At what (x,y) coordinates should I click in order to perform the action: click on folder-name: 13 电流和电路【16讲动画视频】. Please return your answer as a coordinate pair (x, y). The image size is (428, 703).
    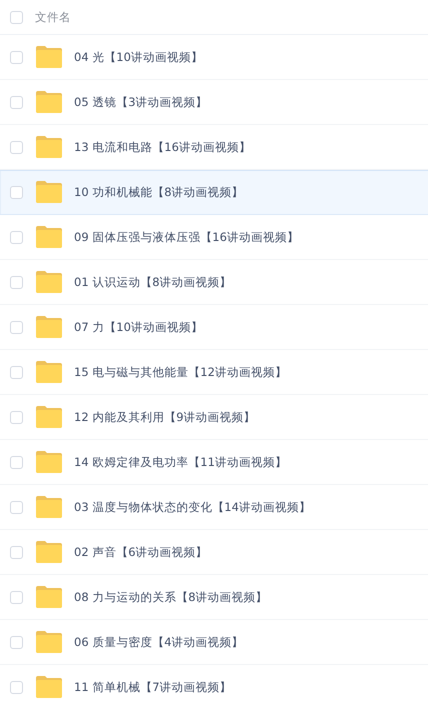
    Looking at the image, I should click on (162, 147).